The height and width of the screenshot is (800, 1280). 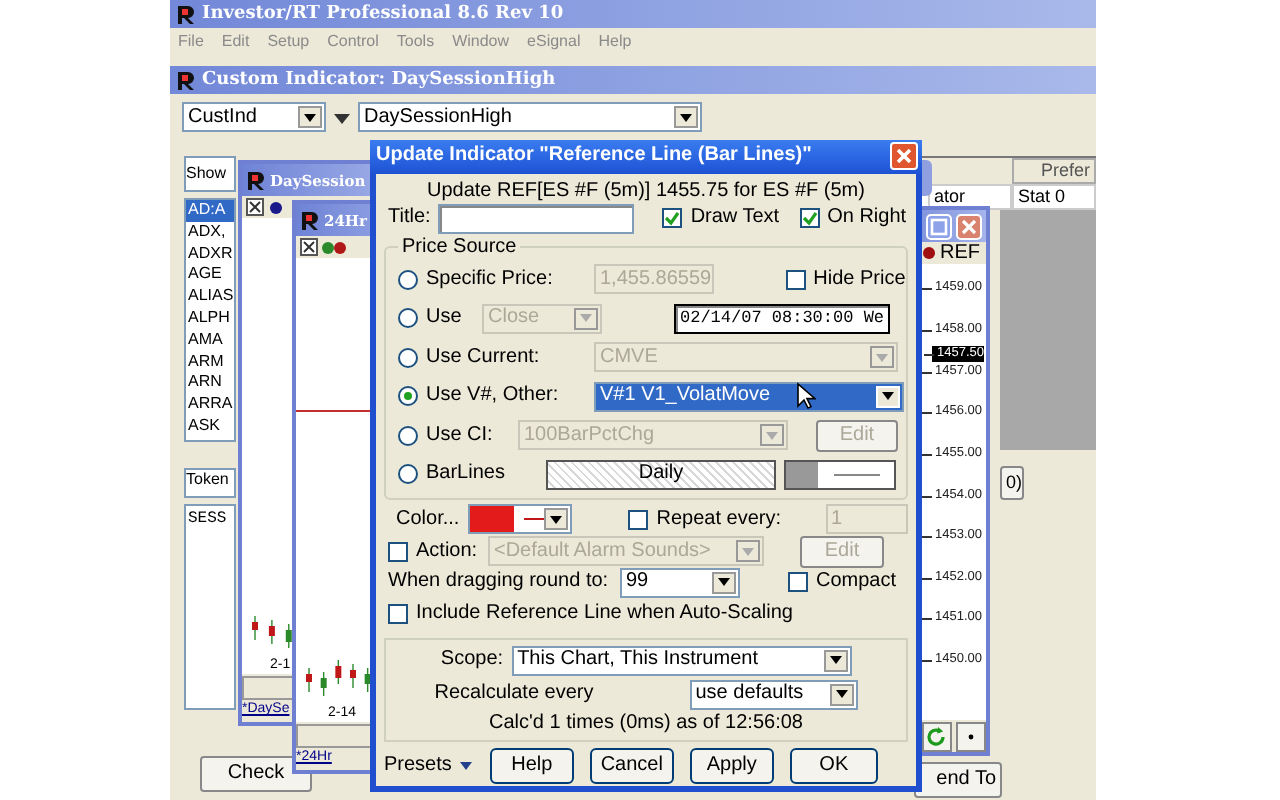 I want to click on checkbox-label: On Right, so click(x=867, y=218).